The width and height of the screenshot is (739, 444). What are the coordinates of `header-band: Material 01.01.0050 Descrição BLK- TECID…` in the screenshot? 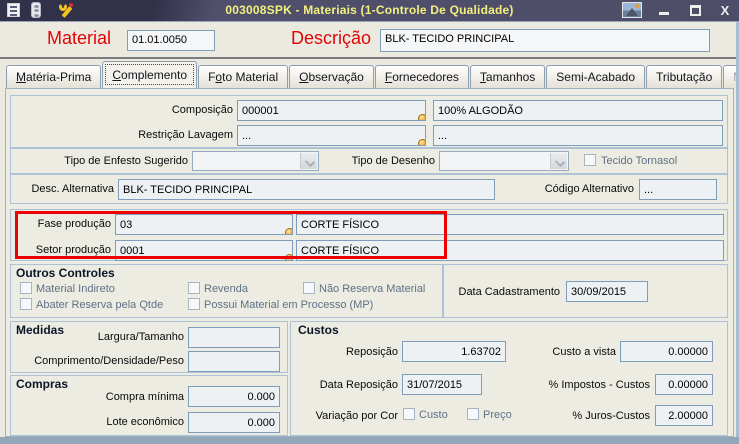 It's located at (369, 40).